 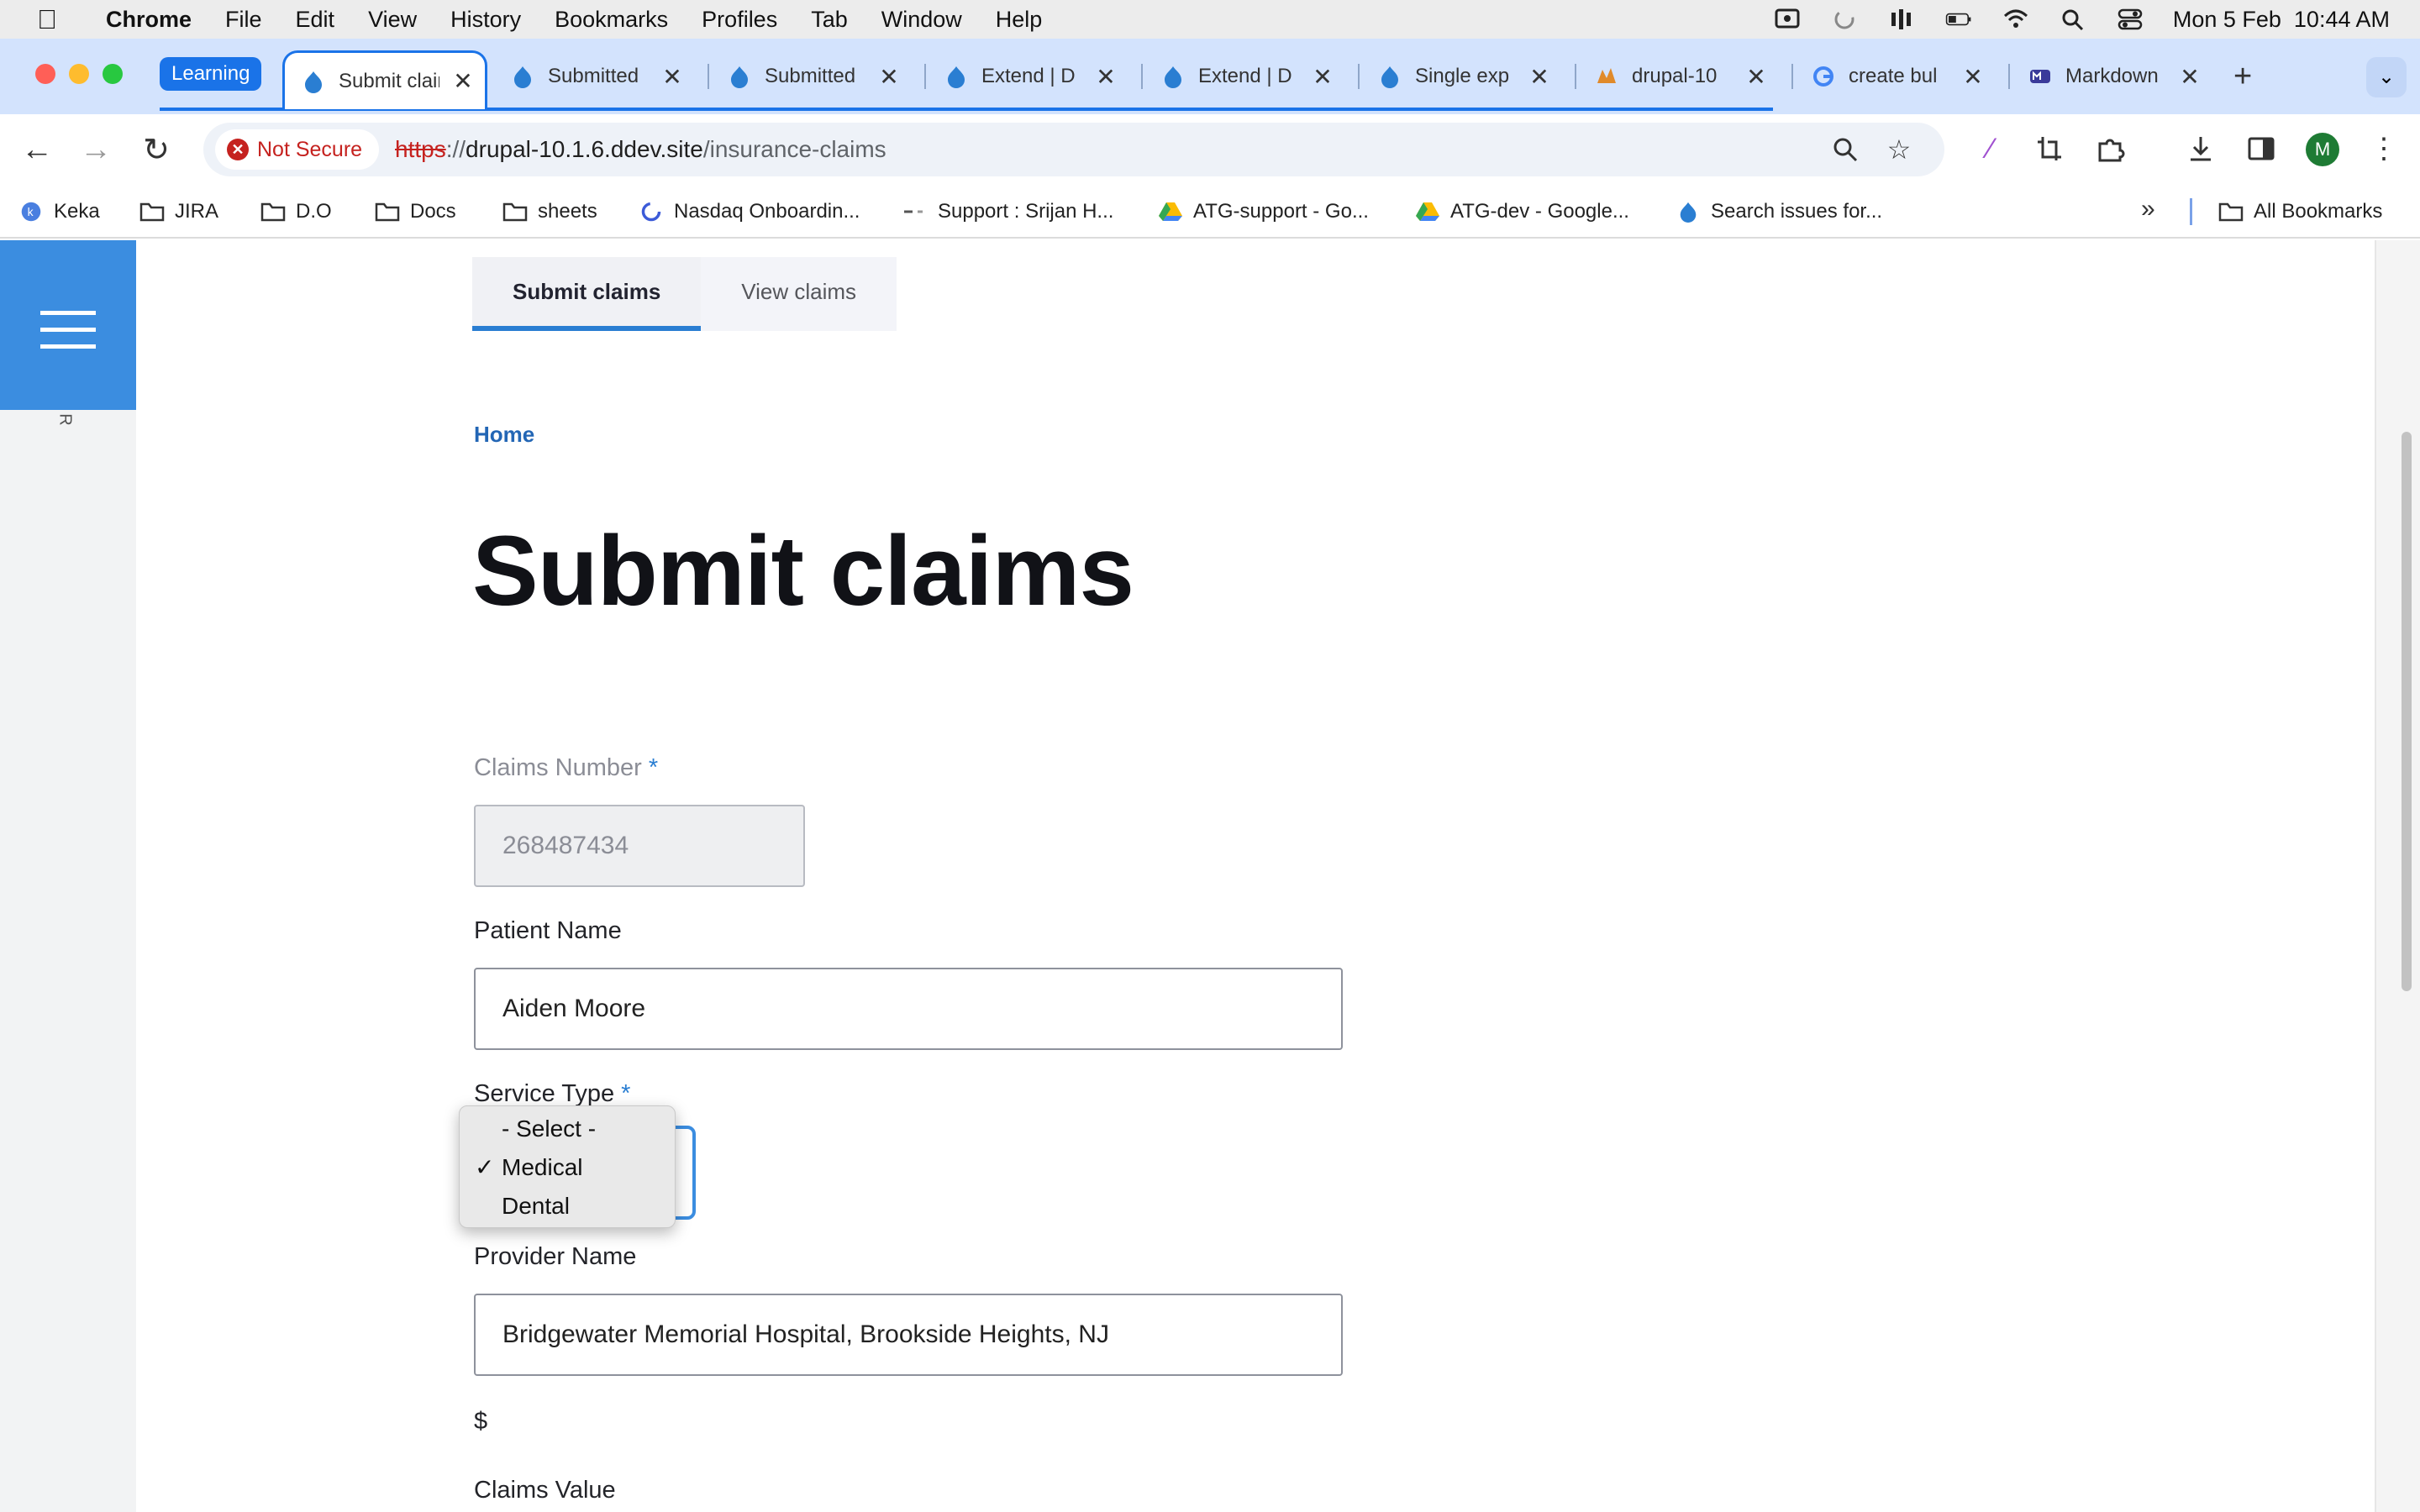 What do you see at coordinates (156, 149) in the screenshot?
I see `reload-icon: ↻` at bounding box center [156, 149].